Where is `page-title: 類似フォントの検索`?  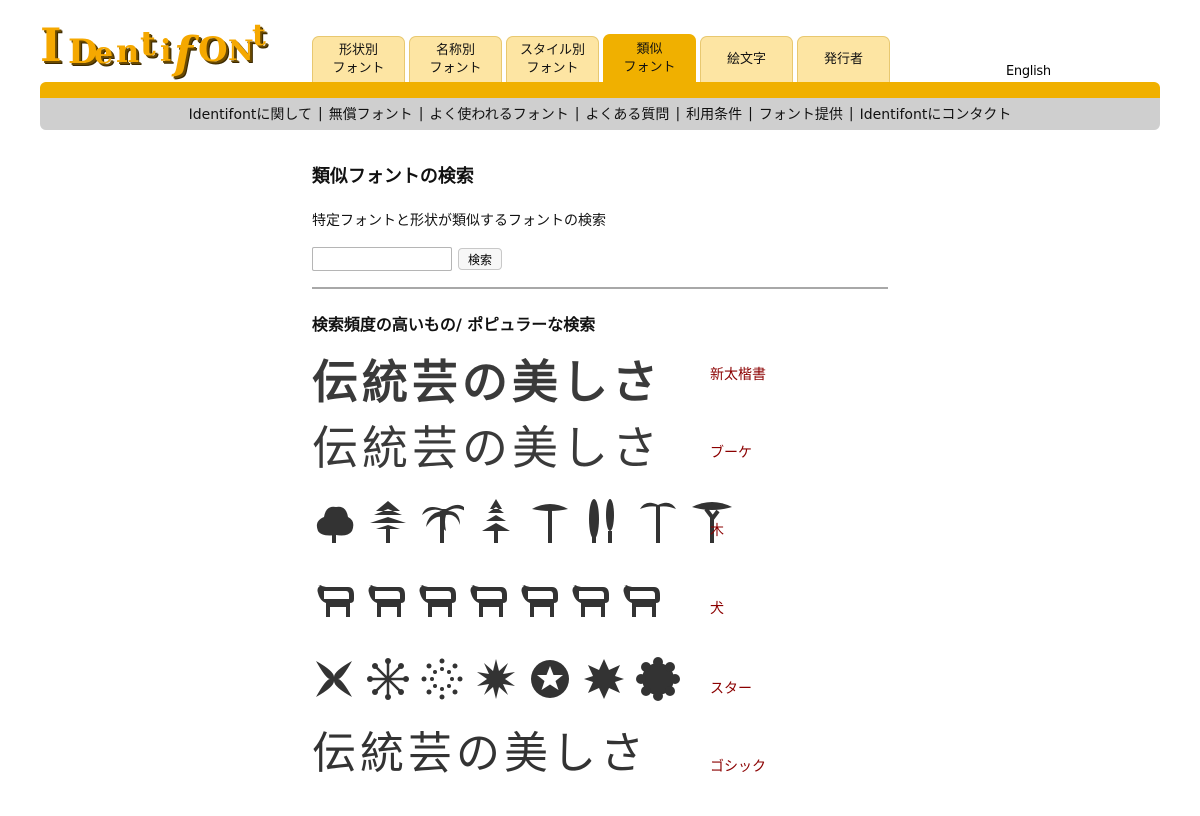
page-title: 類似フォントの検索 is located at coordinates (393, 176).